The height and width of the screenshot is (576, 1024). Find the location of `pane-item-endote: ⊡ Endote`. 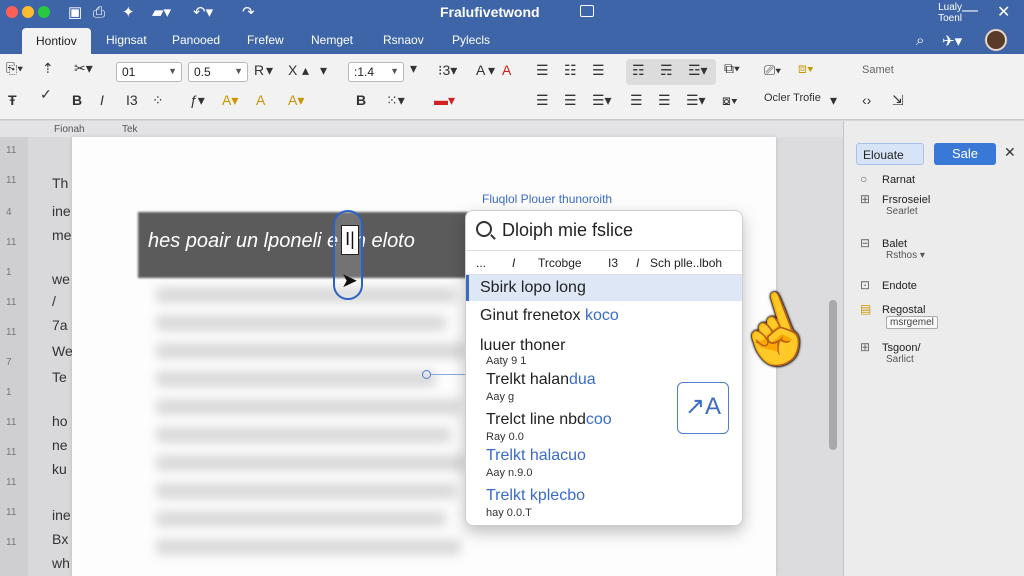

pane-item-endote: ⊡ Endote is located at coordinates (888, 285).